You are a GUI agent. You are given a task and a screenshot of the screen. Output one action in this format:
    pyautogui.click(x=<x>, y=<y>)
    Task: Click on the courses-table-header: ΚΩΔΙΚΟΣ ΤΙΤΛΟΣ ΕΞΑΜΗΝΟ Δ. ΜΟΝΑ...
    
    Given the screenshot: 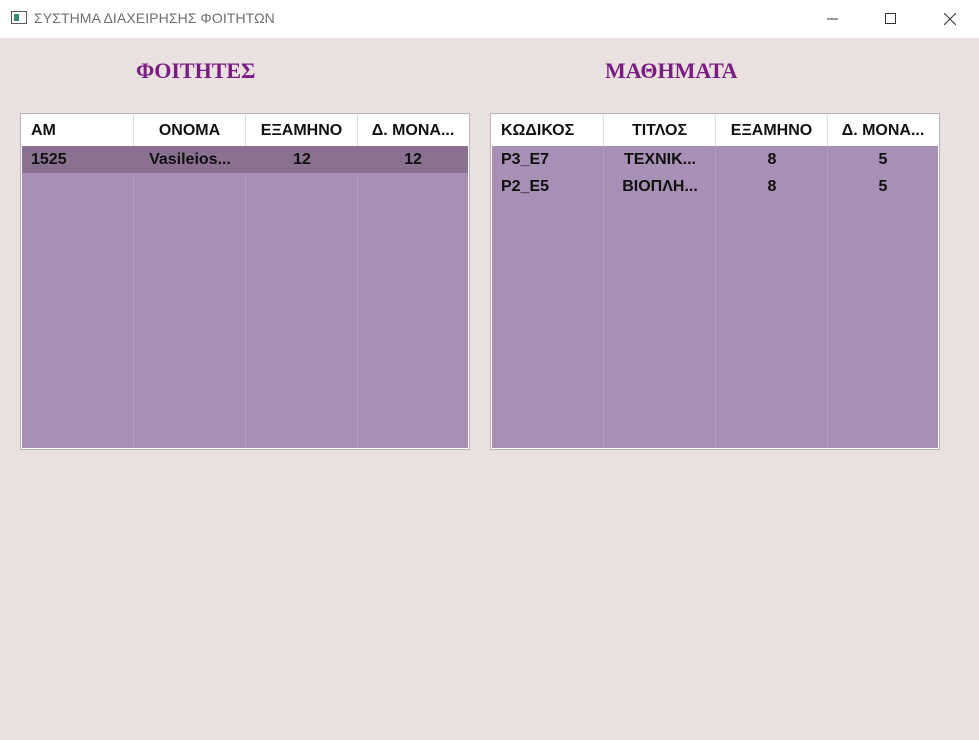 What is the action you would take?
    pyautogui.click(x=715, y=130)
    